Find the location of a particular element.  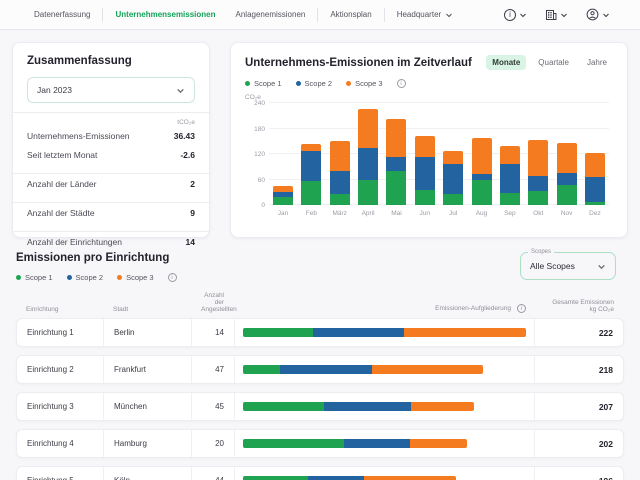

organization-menu is located at coordinates (556, 15).